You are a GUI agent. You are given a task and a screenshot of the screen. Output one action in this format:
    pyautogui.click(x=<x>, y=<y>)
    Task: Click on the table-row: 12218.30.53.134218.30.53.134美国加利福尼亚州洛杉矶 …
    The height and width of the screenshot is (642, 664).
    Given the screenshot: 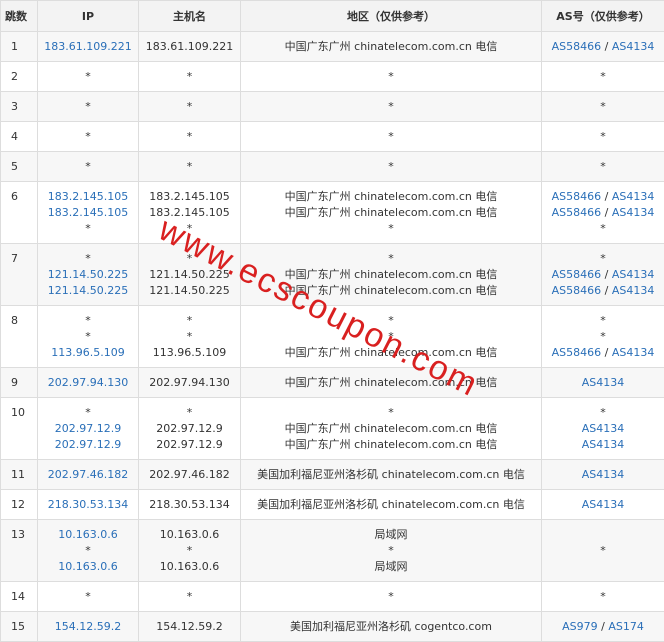 What is the action you would take?
    pyautogui.click(x=332, y=505)
    